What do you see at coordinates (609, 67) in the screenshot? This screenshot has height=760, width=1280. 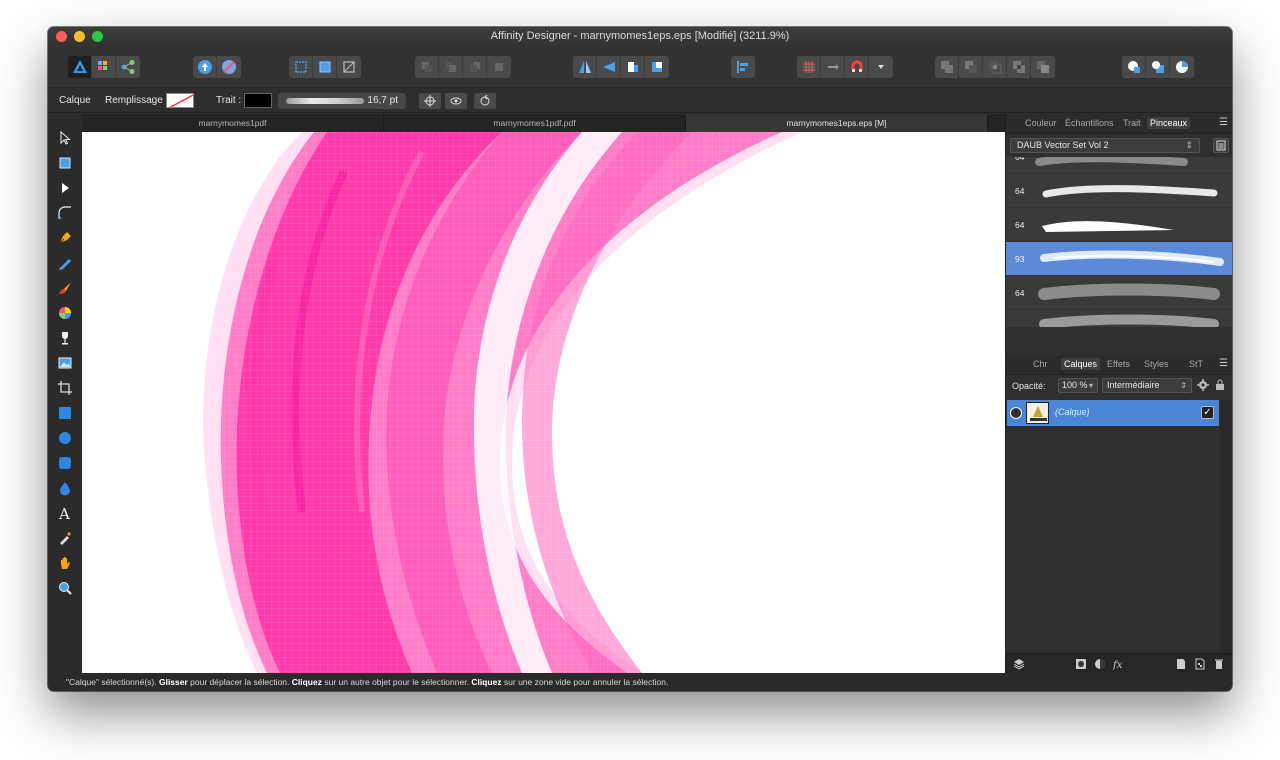 I see `flip-vertical-button` at bounding box center [609, 67].